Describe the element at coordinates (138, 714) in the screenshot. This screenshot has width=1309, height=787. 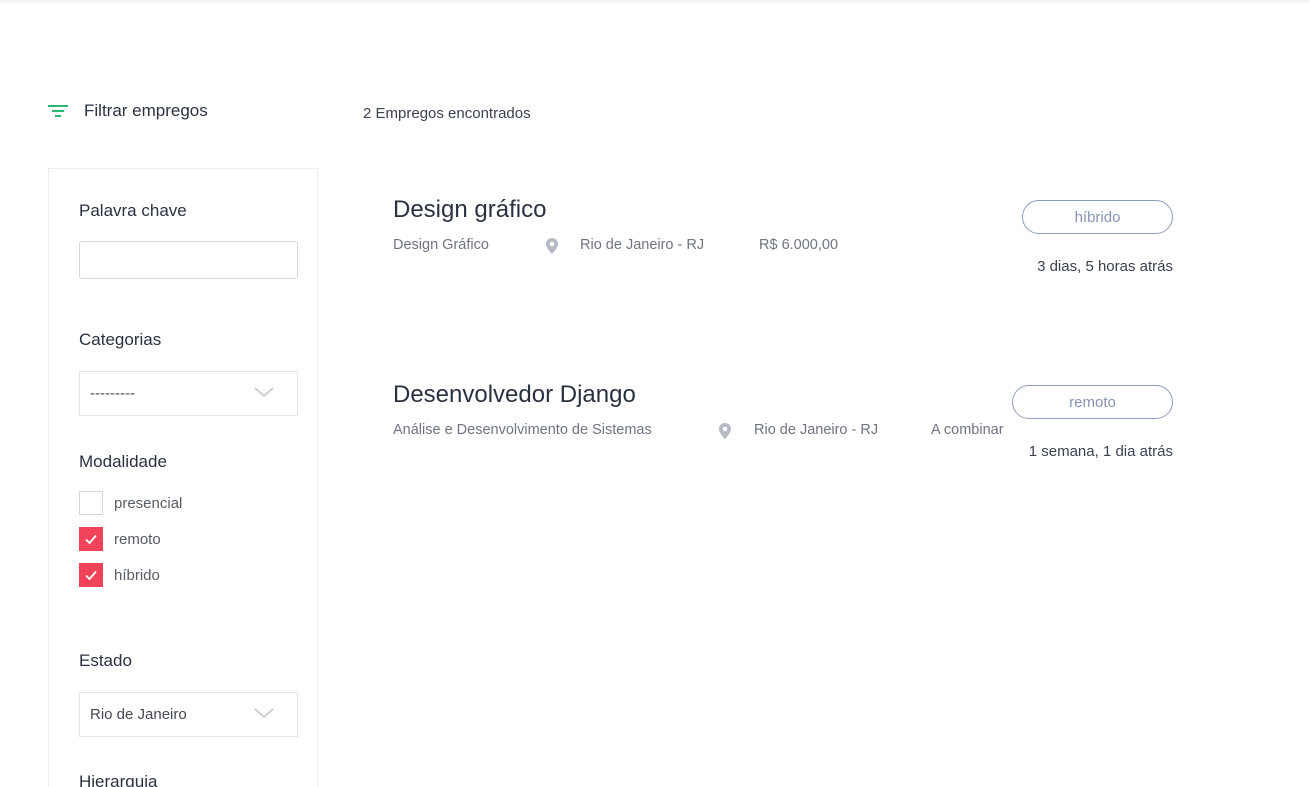
I see `state-selected-value: Rio de Janeiro` at that location.